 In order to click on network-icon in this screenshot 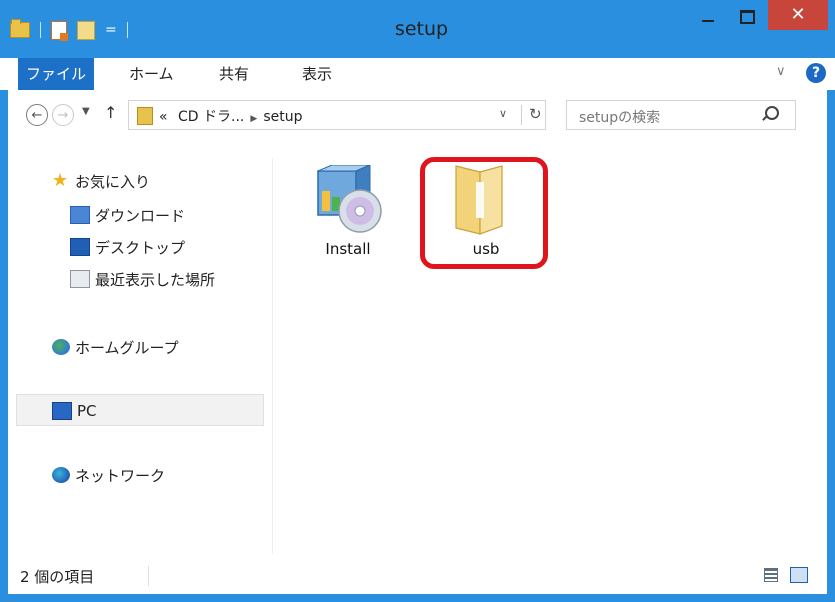, I will do `click(61, 475)`.